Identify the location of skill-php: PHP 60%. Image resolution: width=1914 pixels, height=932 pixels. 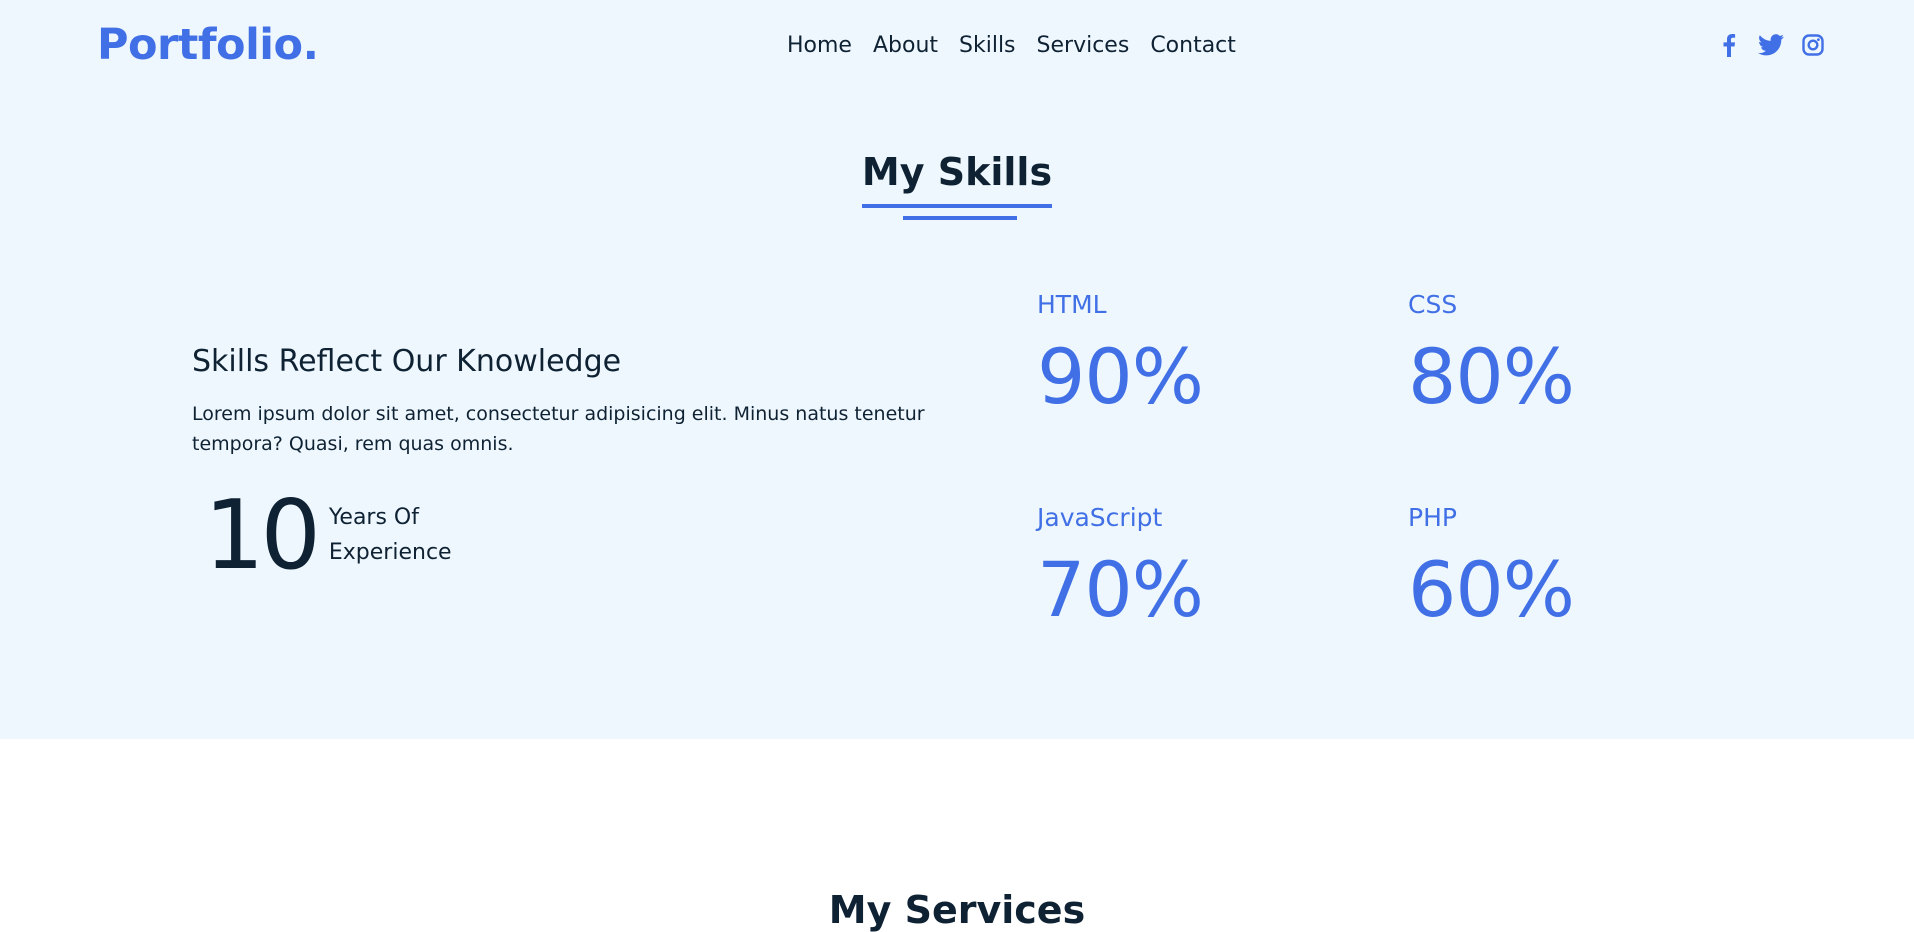
(1558, 566).